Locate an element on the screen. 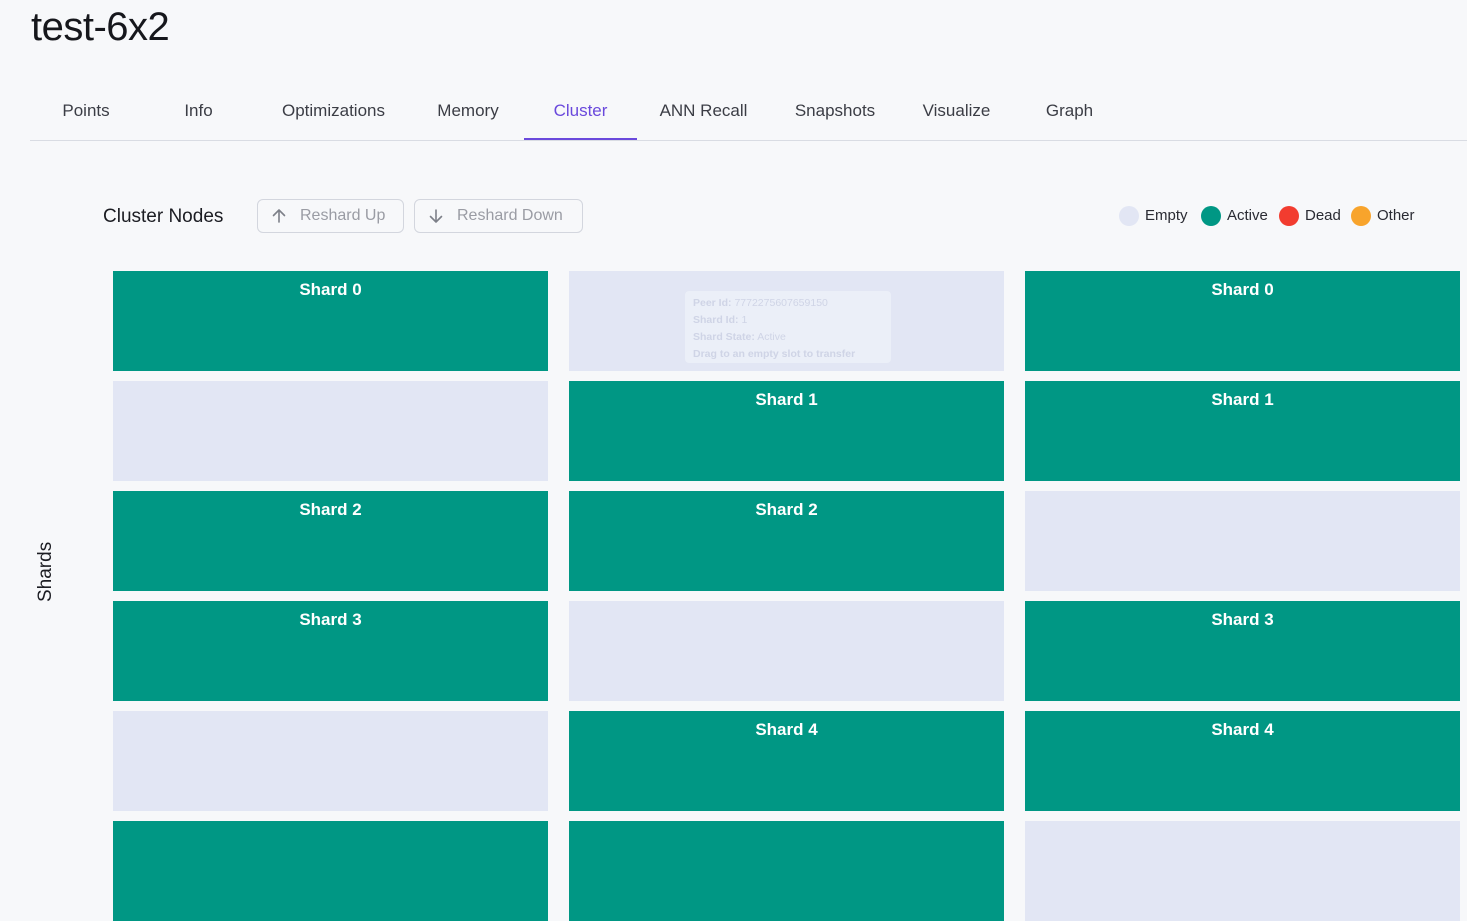 This screenshot has width=1467, height=921. tab-ann-recall: ANN Recall is located at coordinates (703, 112).